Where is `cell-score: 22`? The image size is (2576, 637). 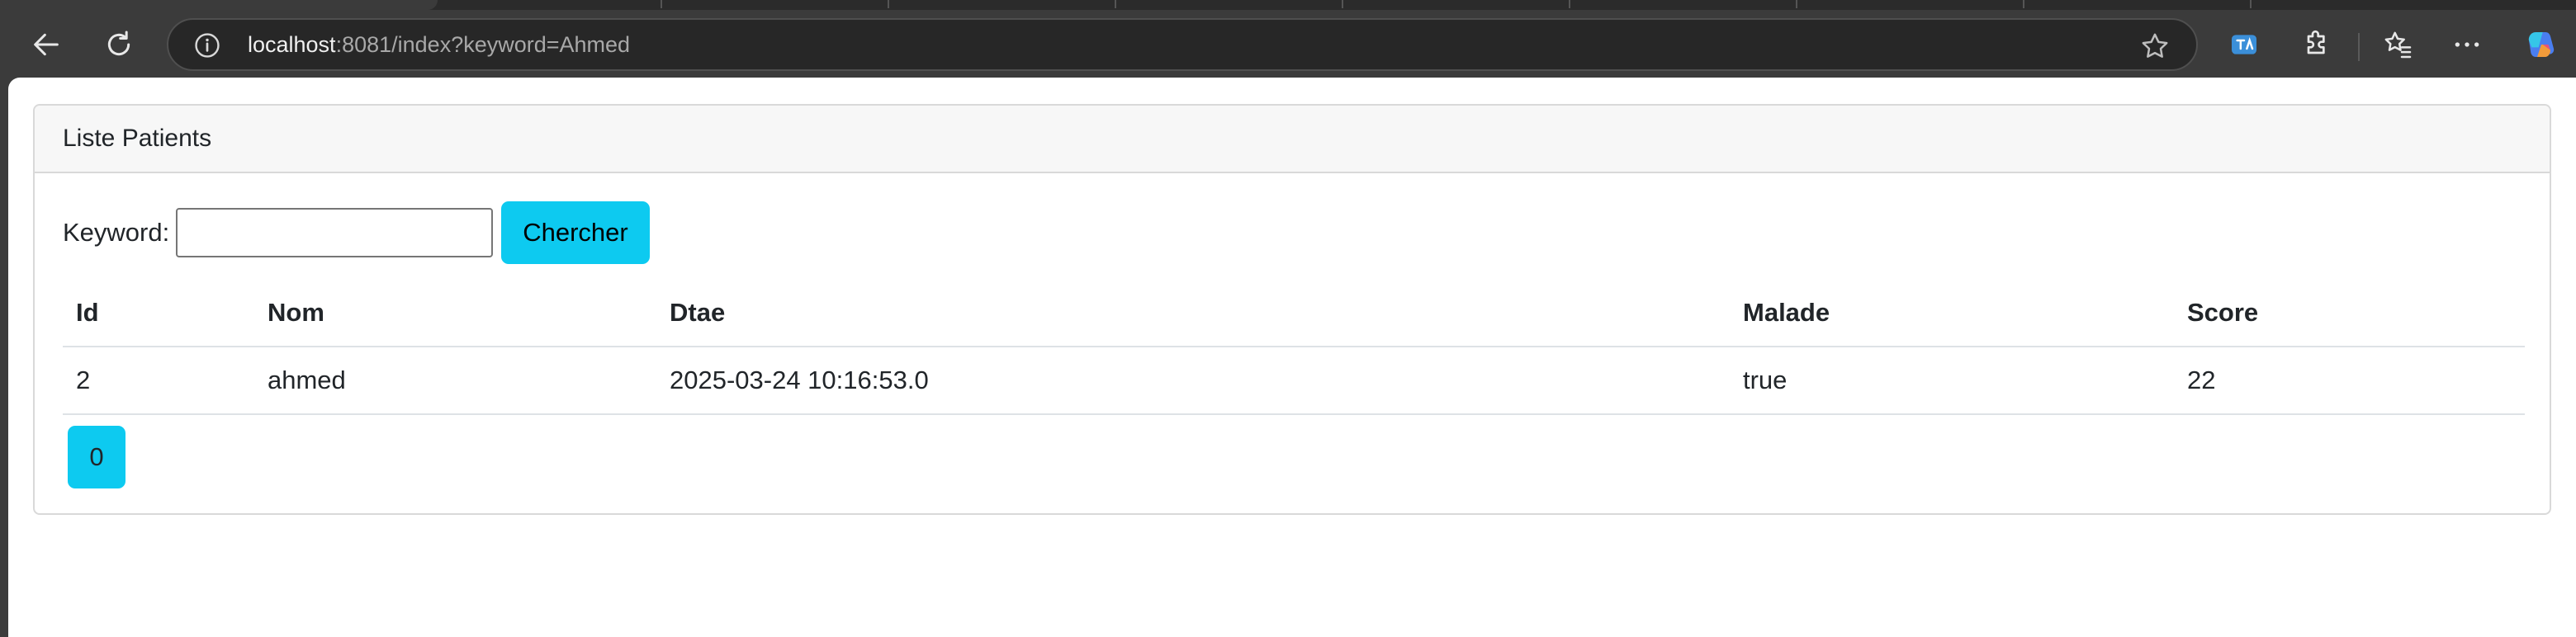 cell-score: 22 is located at coordinates (2349, 381).